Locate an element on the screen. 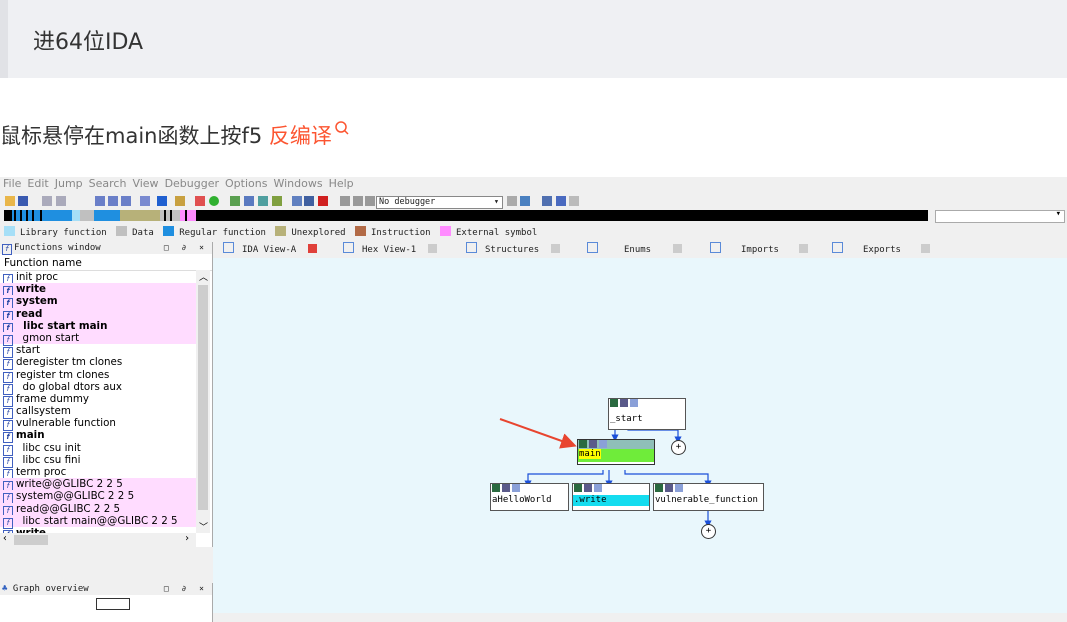 This screenshot has height=622, width=1067. menu-debugger: Debugger is located at coordinates (192, 183).